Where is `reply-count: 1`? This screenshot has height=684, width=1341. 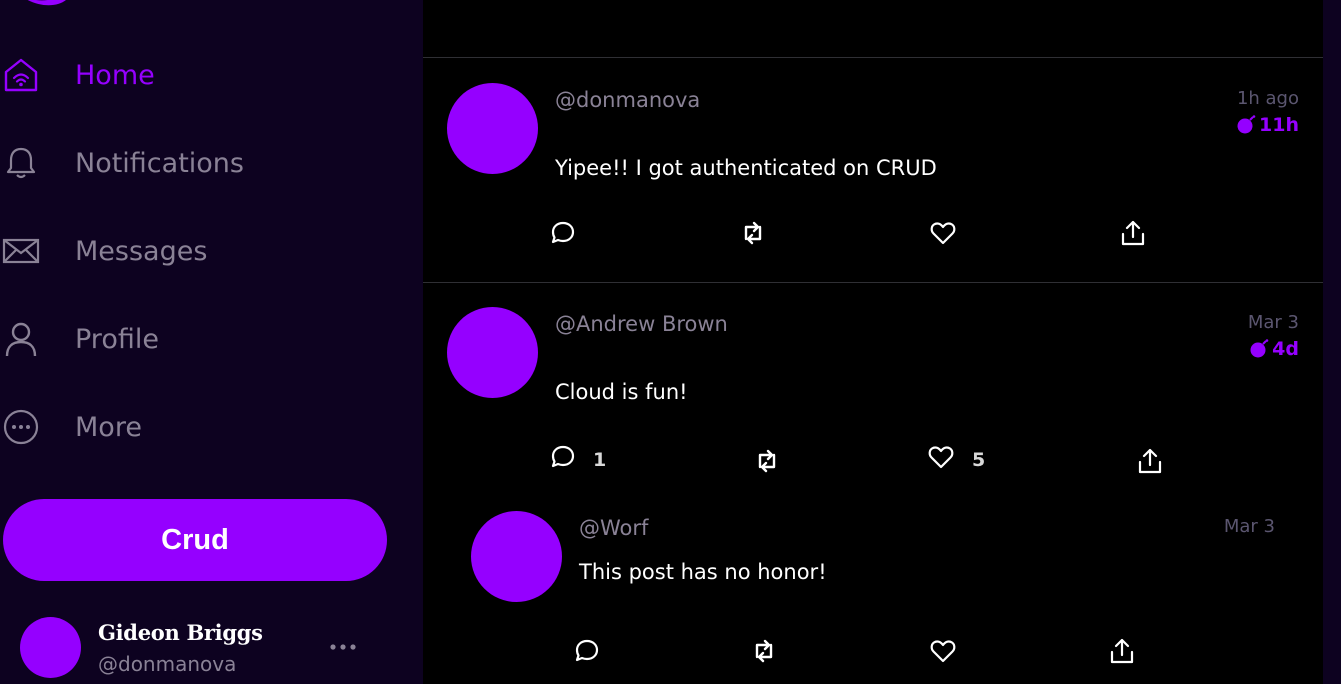 reply-count: 1 is located at coordinates (600, 460).